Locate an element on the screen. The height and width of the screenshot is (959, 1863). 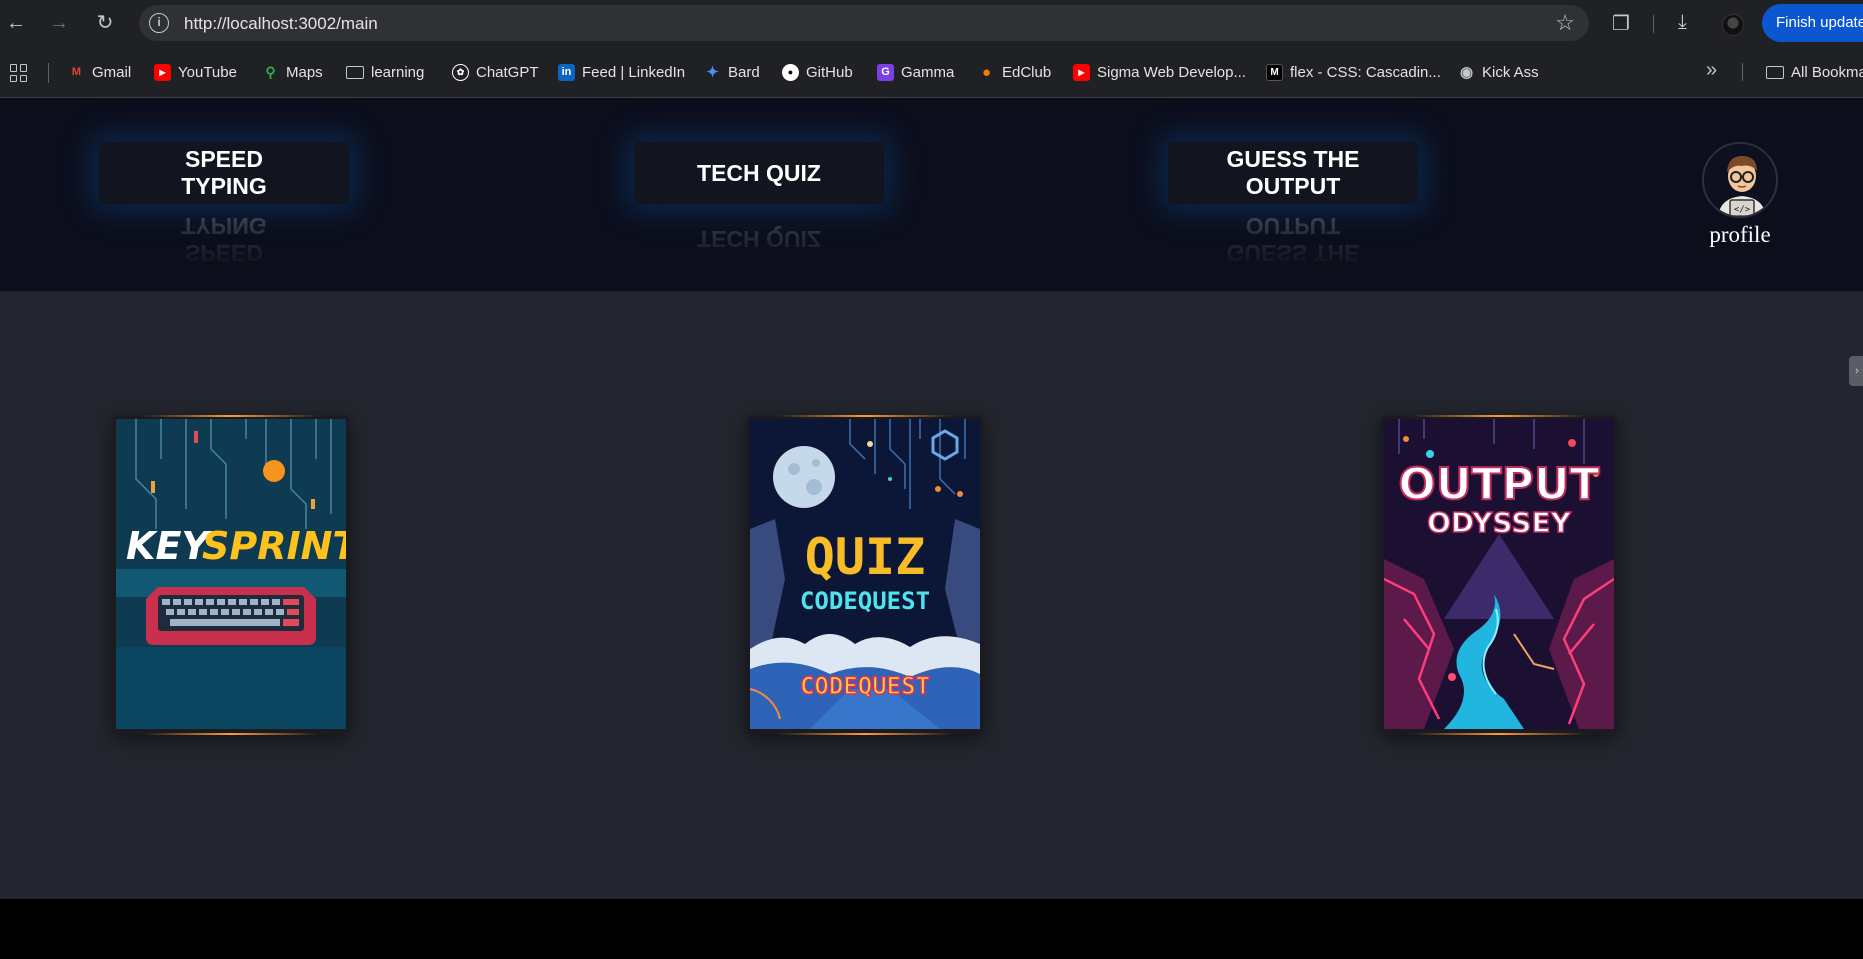
bookmark-kick-ass: ◉ Kick Ass is located at coordinates (1498, 72).